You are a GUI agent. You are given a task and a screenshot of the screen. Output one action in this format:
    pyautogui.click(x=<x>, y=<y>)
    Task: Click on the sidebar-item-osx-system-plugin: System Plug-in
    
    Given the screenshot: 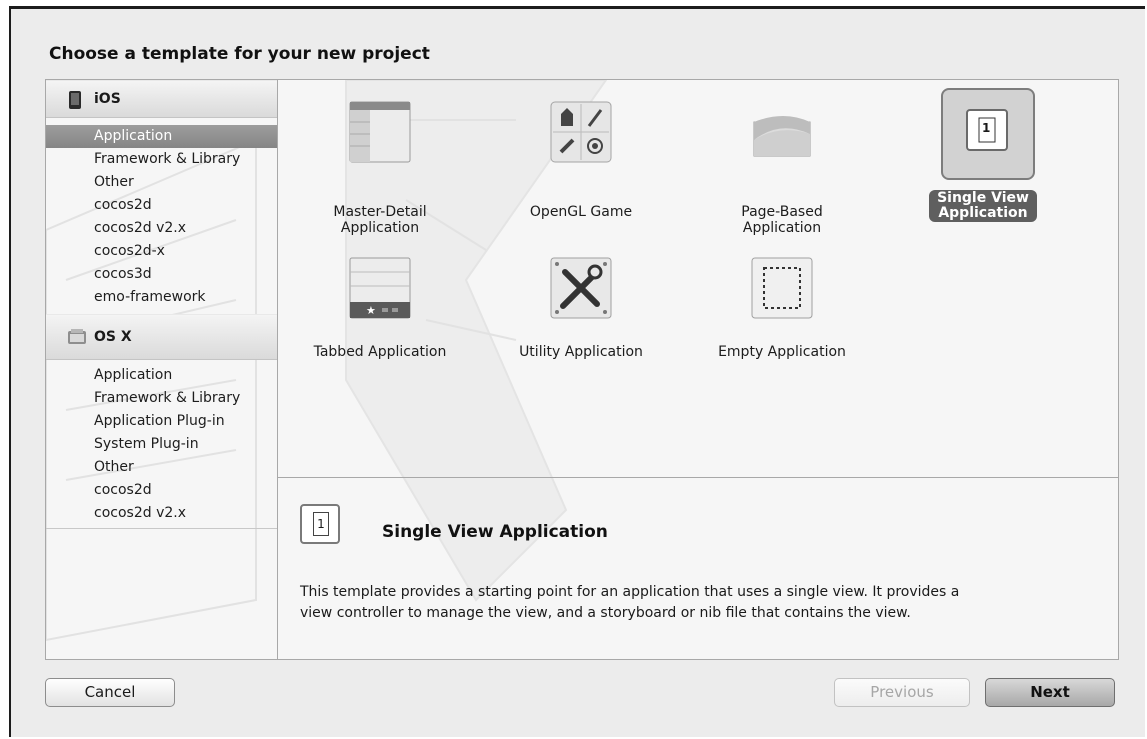 What is the action you would take?
    pyautogui.click(x=161, y=444)
    